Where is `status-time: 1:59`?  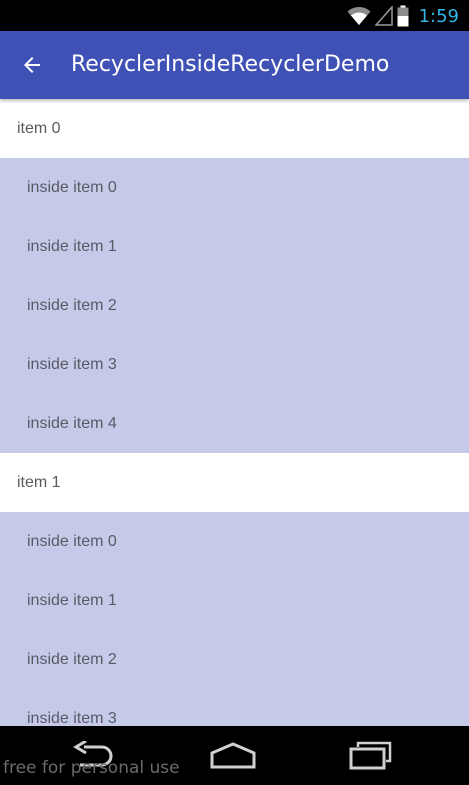 status-time: 1:59 is located at coordinates (438, 16).